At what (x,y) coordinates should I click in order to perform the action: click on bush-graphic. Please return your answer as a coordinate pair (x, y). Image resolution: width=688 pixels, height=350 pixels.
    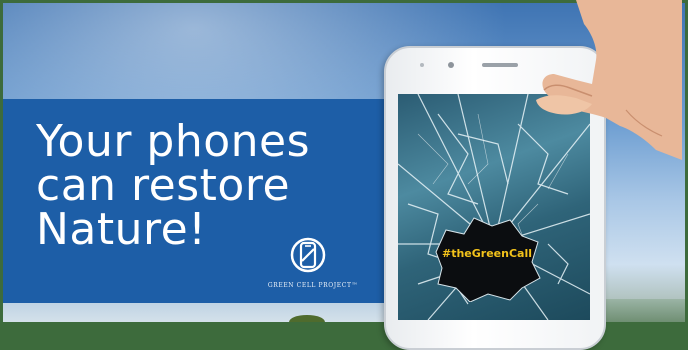
    Looking at the image, I should click on (307, 318).